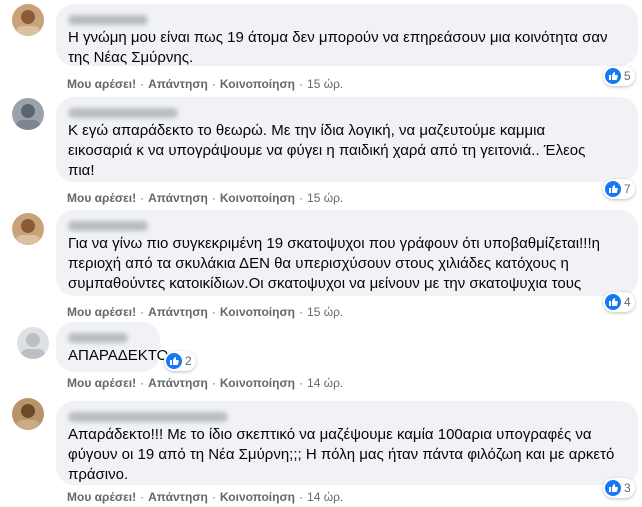  I want to click on reaction-number: 5, so click(627, 76).